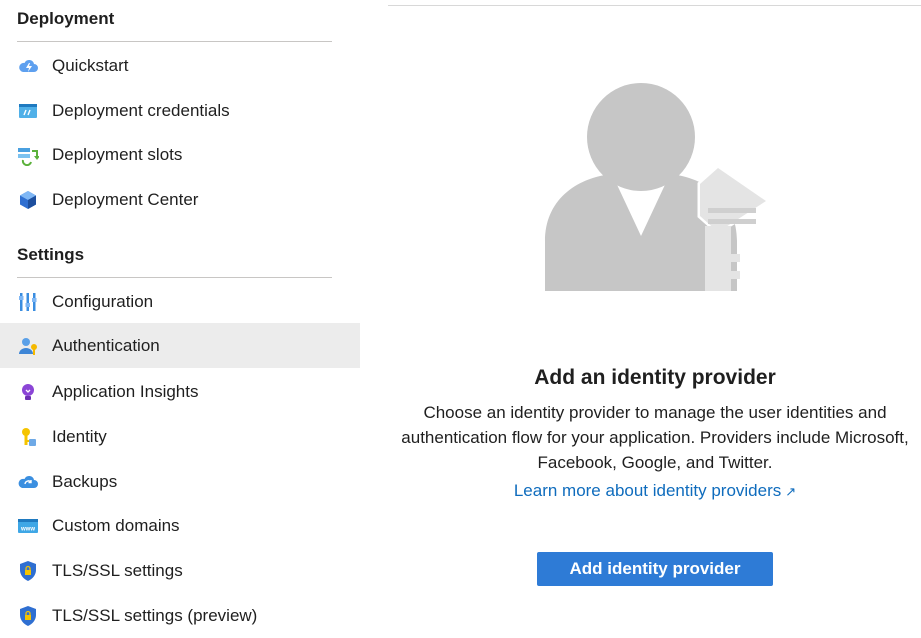 Image resolution: width=921 pixels, height=638 pixels. Describe the element at coordinates (655, 569) in the screenshot. I see `add-identity-provider-button: Add identity provider` at that location.